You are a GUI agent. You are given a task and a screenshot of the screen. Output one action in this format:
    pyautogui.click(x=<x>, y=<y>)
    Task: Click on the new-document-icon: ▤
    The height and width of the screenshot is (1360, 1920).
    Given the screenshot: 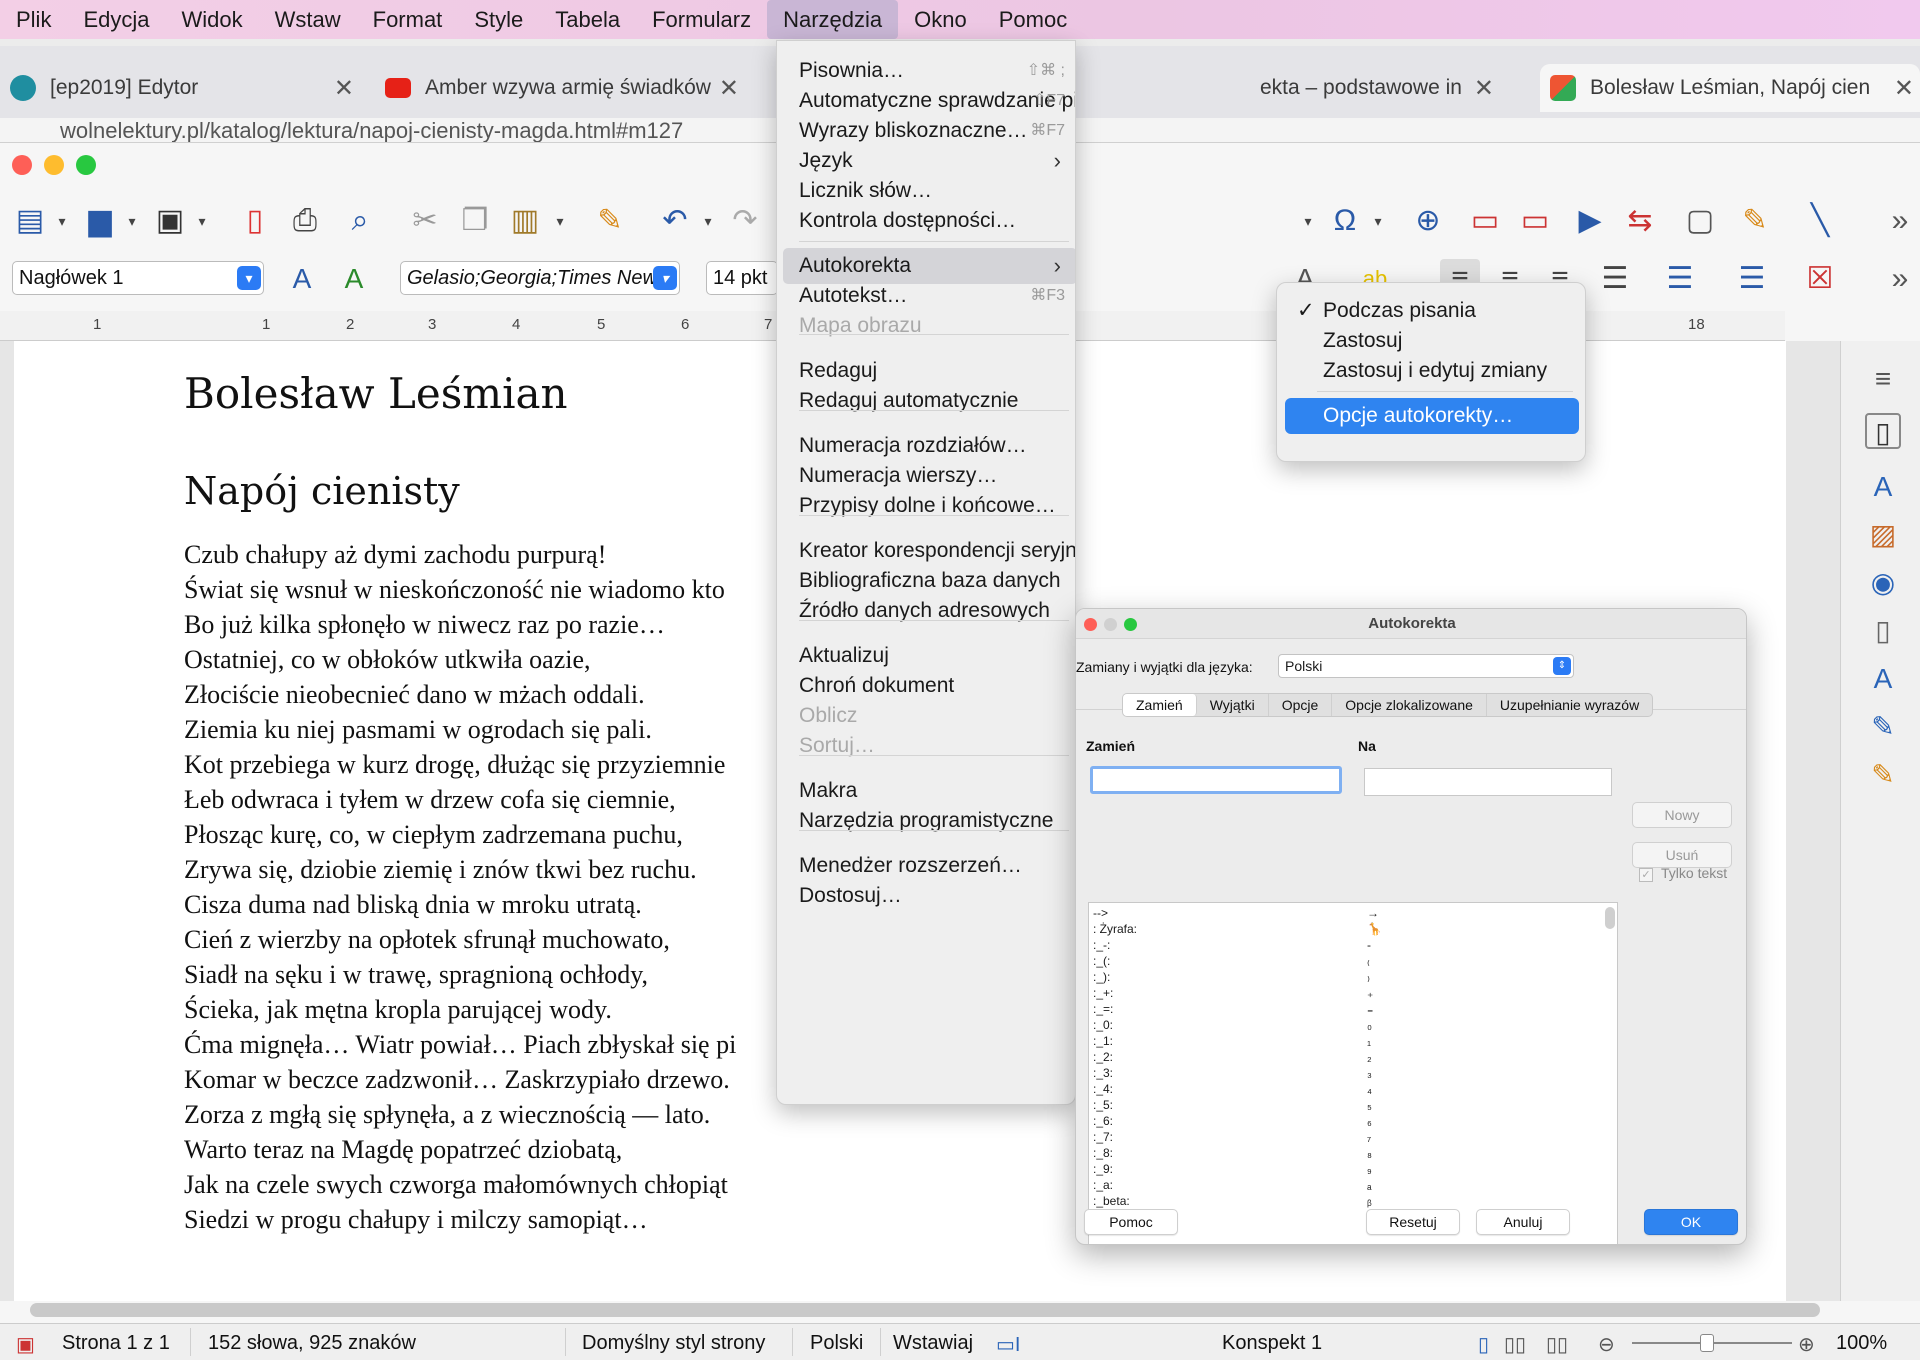 What is the action you would take?
    pyautogui.click(x=30, y=221)
    